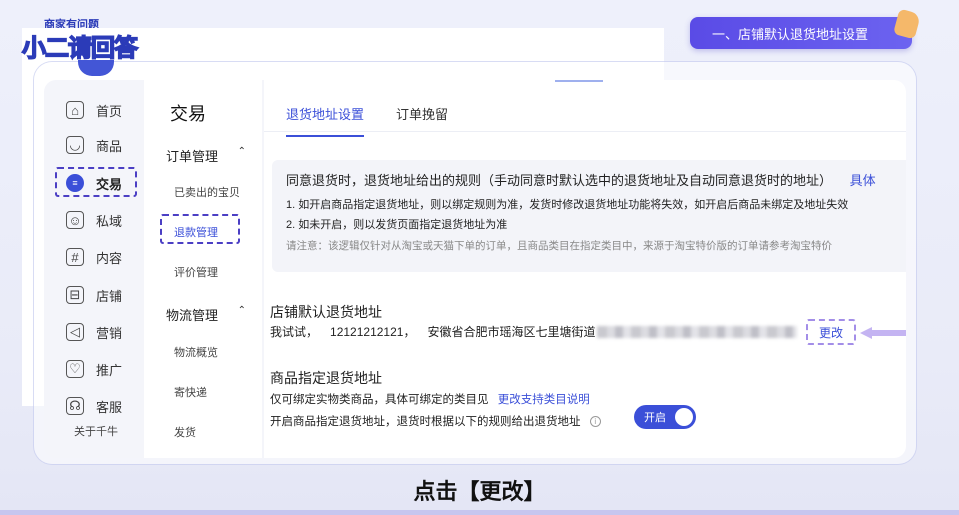 This screenshot has height=515, width=959. Describe the element at coordinates (325, 120) in the screenshot. I see `tab-return-address: 退货地址设置` at that location.